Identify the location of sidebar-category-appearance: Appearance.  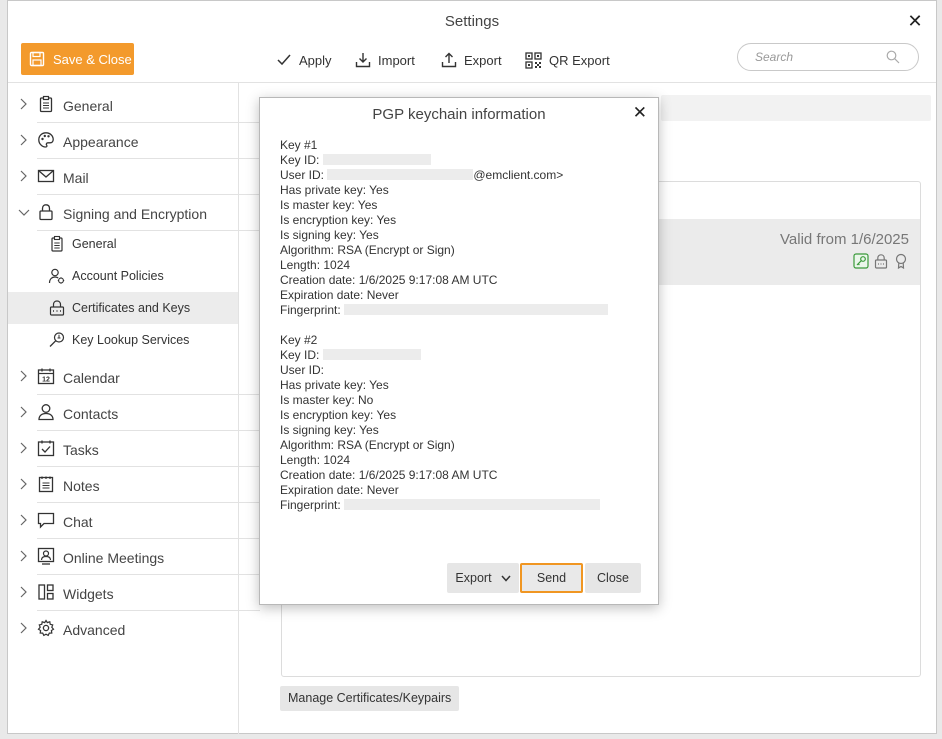
(134, 142).